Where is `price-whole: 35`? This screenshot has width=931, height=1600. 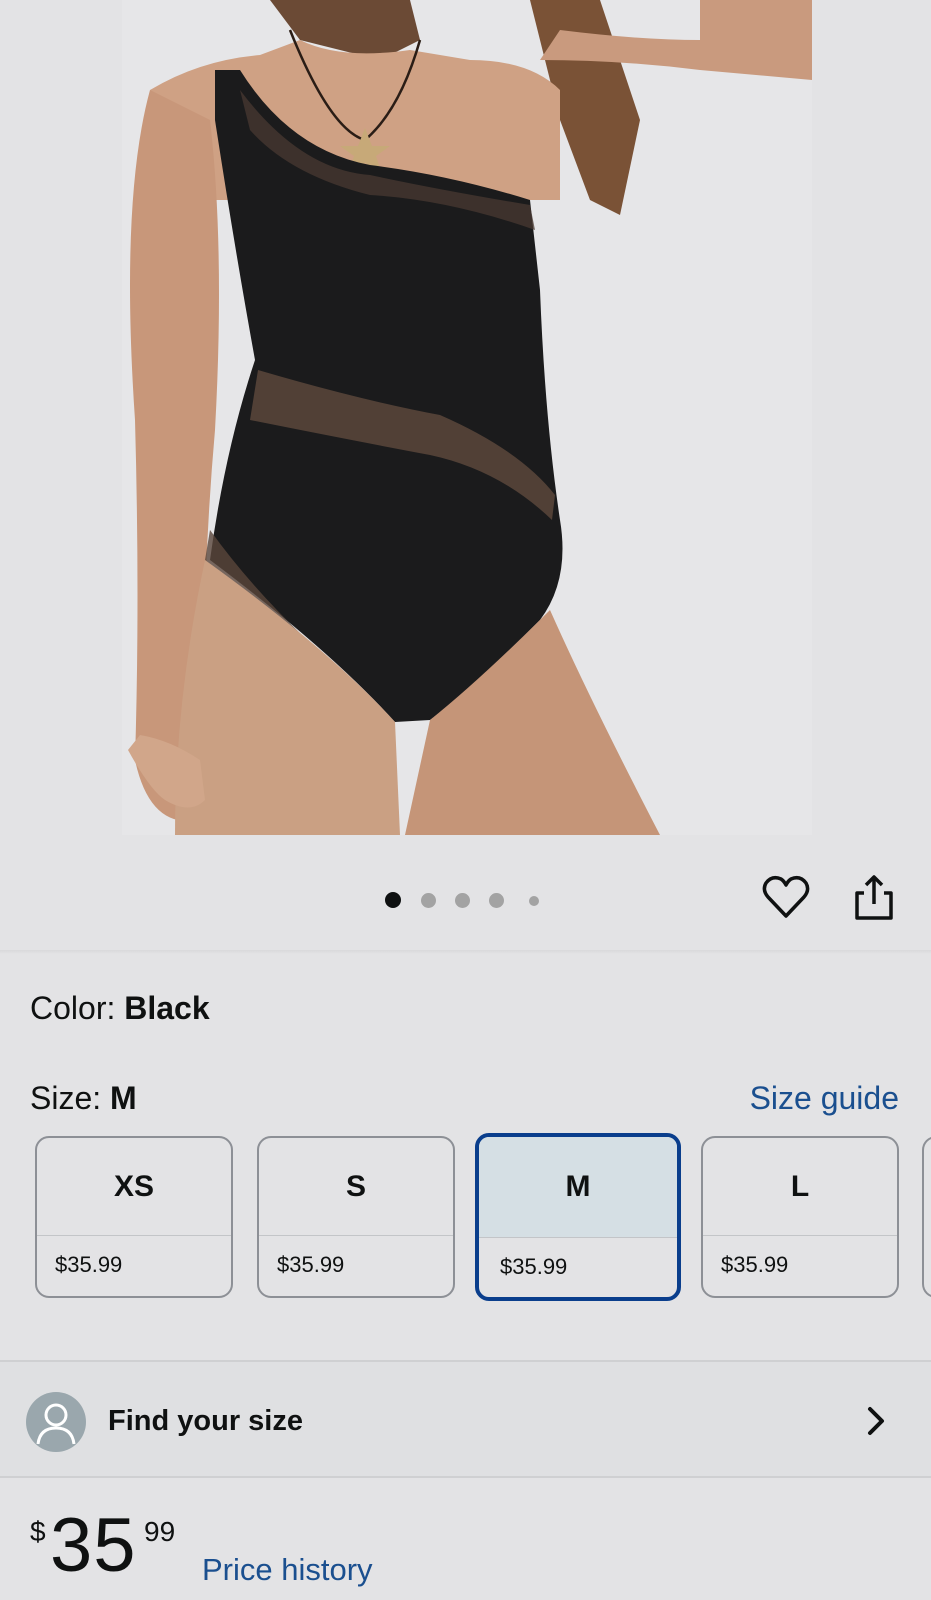 price-whole: 35 is located at coordinates (93, 1545).